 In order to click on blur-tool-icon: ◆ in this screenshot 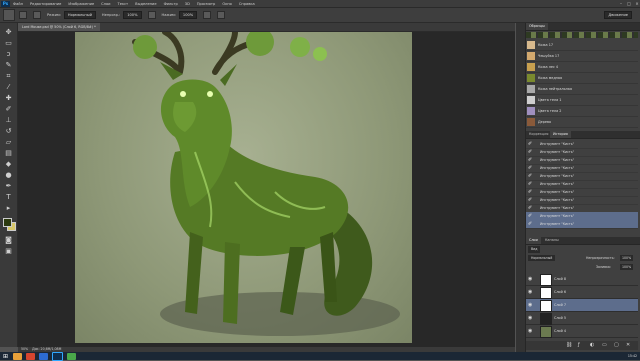, I will do `click(8, 164)`.